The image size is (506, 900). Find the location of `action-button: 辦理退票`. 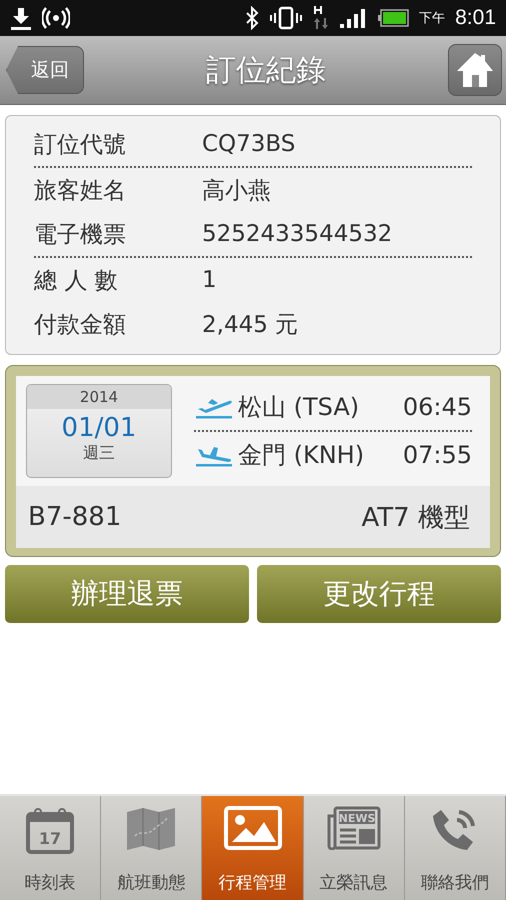

action-button: 辦理退票 is located at coordinates (127, 594).